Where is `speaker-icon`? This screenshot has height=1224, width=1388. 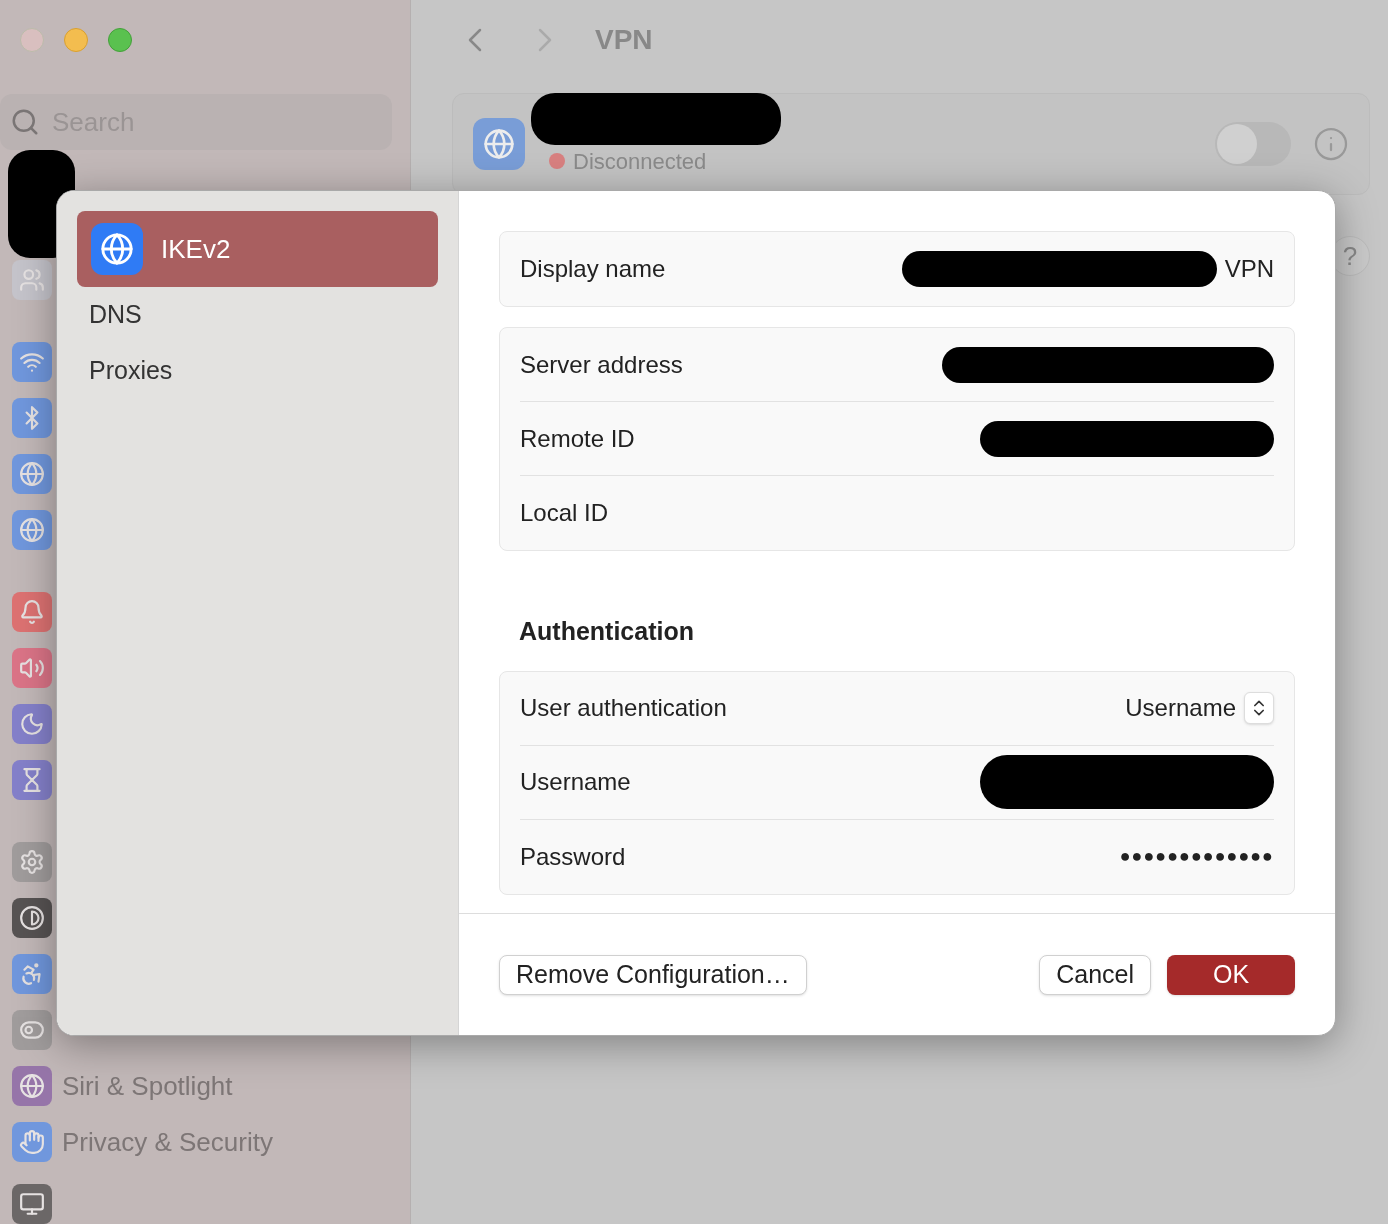 speaker-icon is located at coordinates (32, 668).